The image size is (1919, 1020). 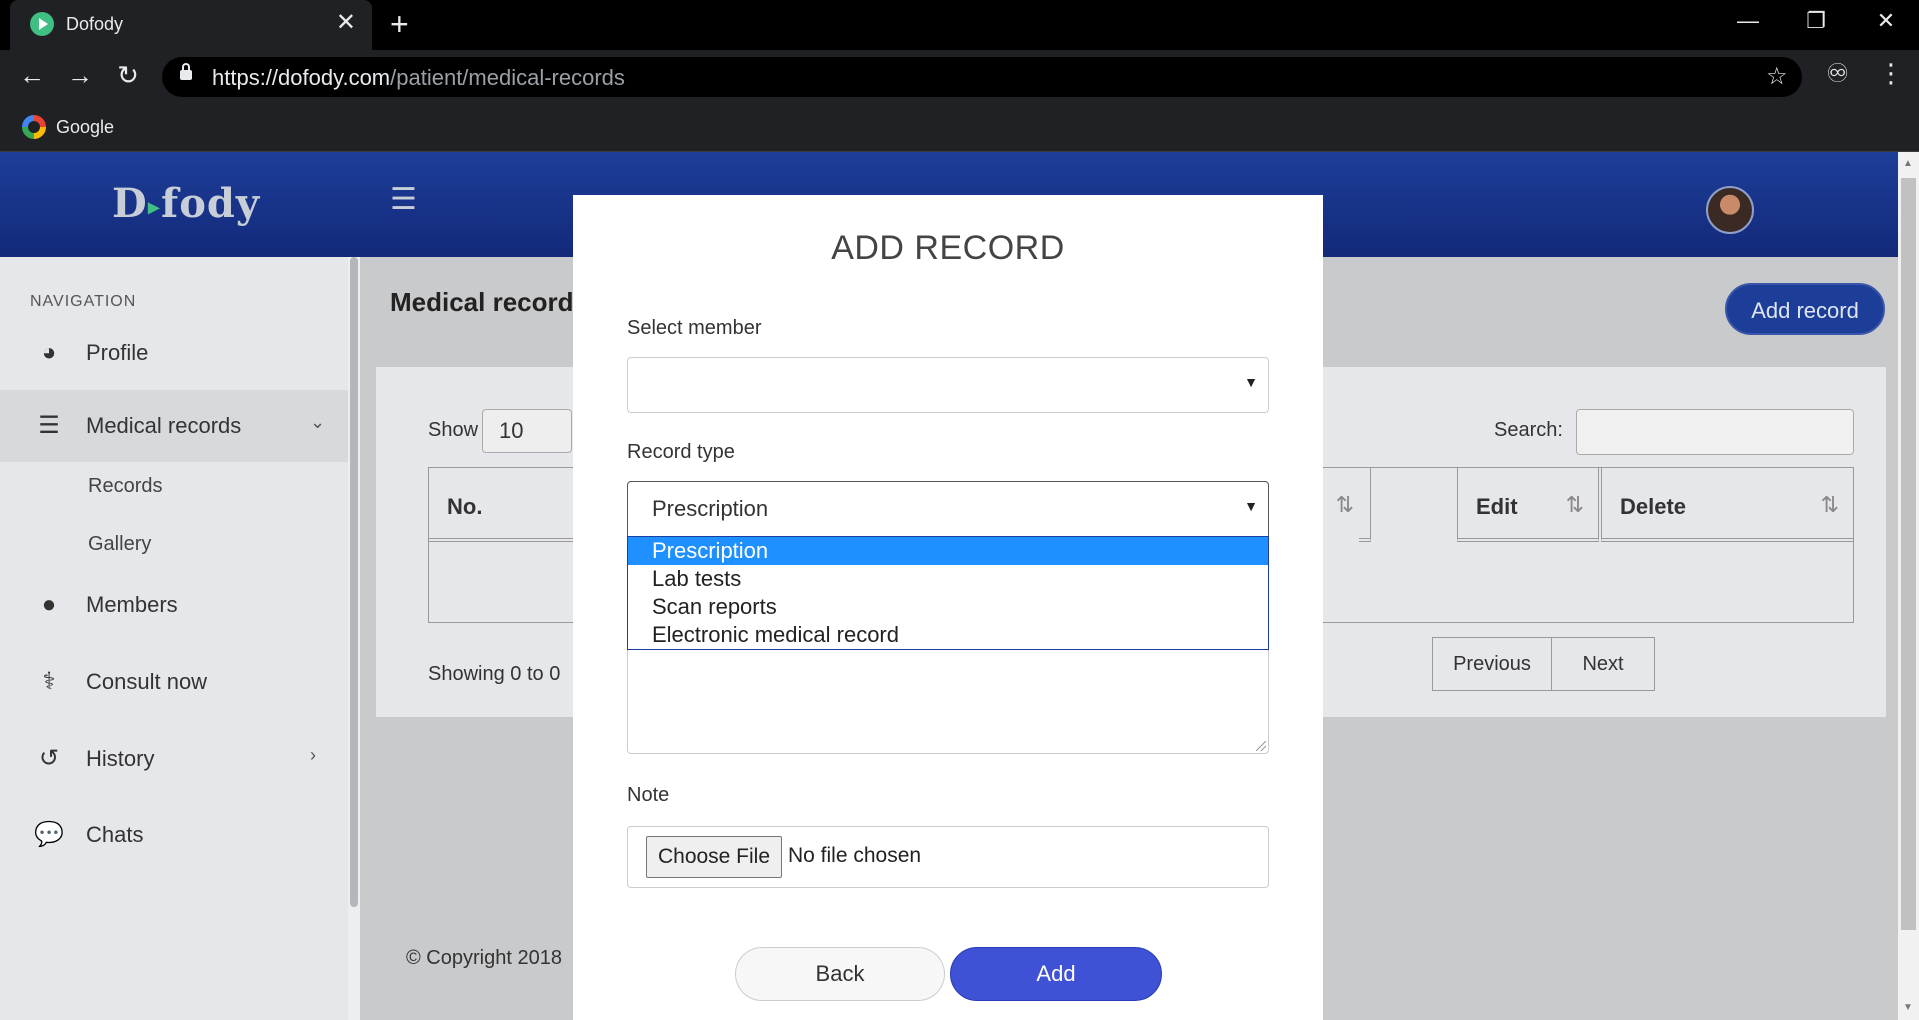 What do you see at coordinates (948, 579) in the screenshot?
I see `option-lab-tests: Lab tests` at bounding box center [948, 579].